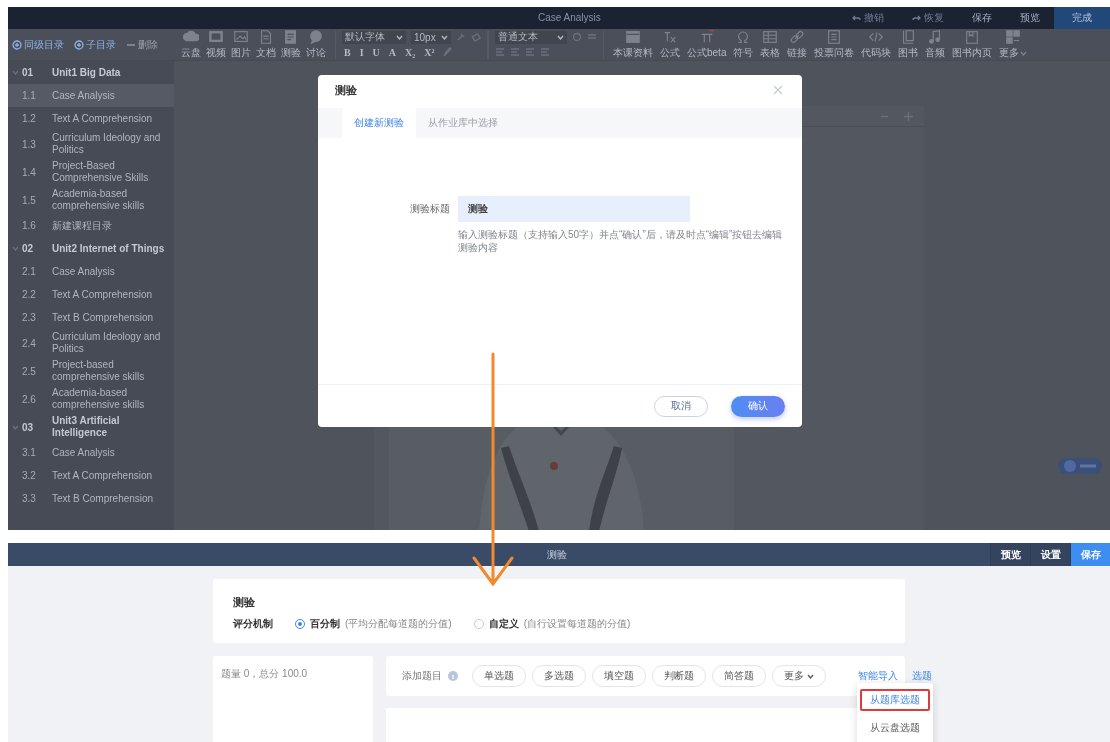 The height and width of the screenshot is (742, 1110). What do you see at coordinates (453, 676) in the screenshot?
I see `info-icon` at bounding box center [453, 676].